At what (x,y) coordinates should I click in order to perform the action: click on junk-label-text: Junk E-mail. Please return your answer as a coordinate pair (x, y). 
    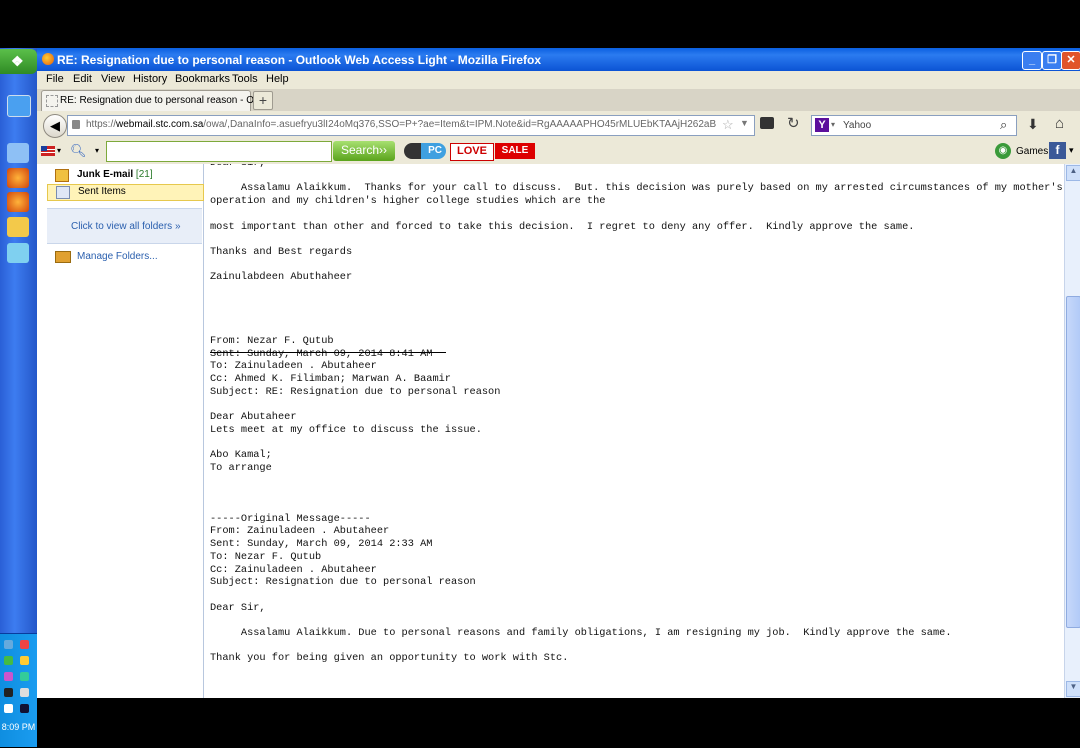
    Looking at the image, I should click on (105, 174).